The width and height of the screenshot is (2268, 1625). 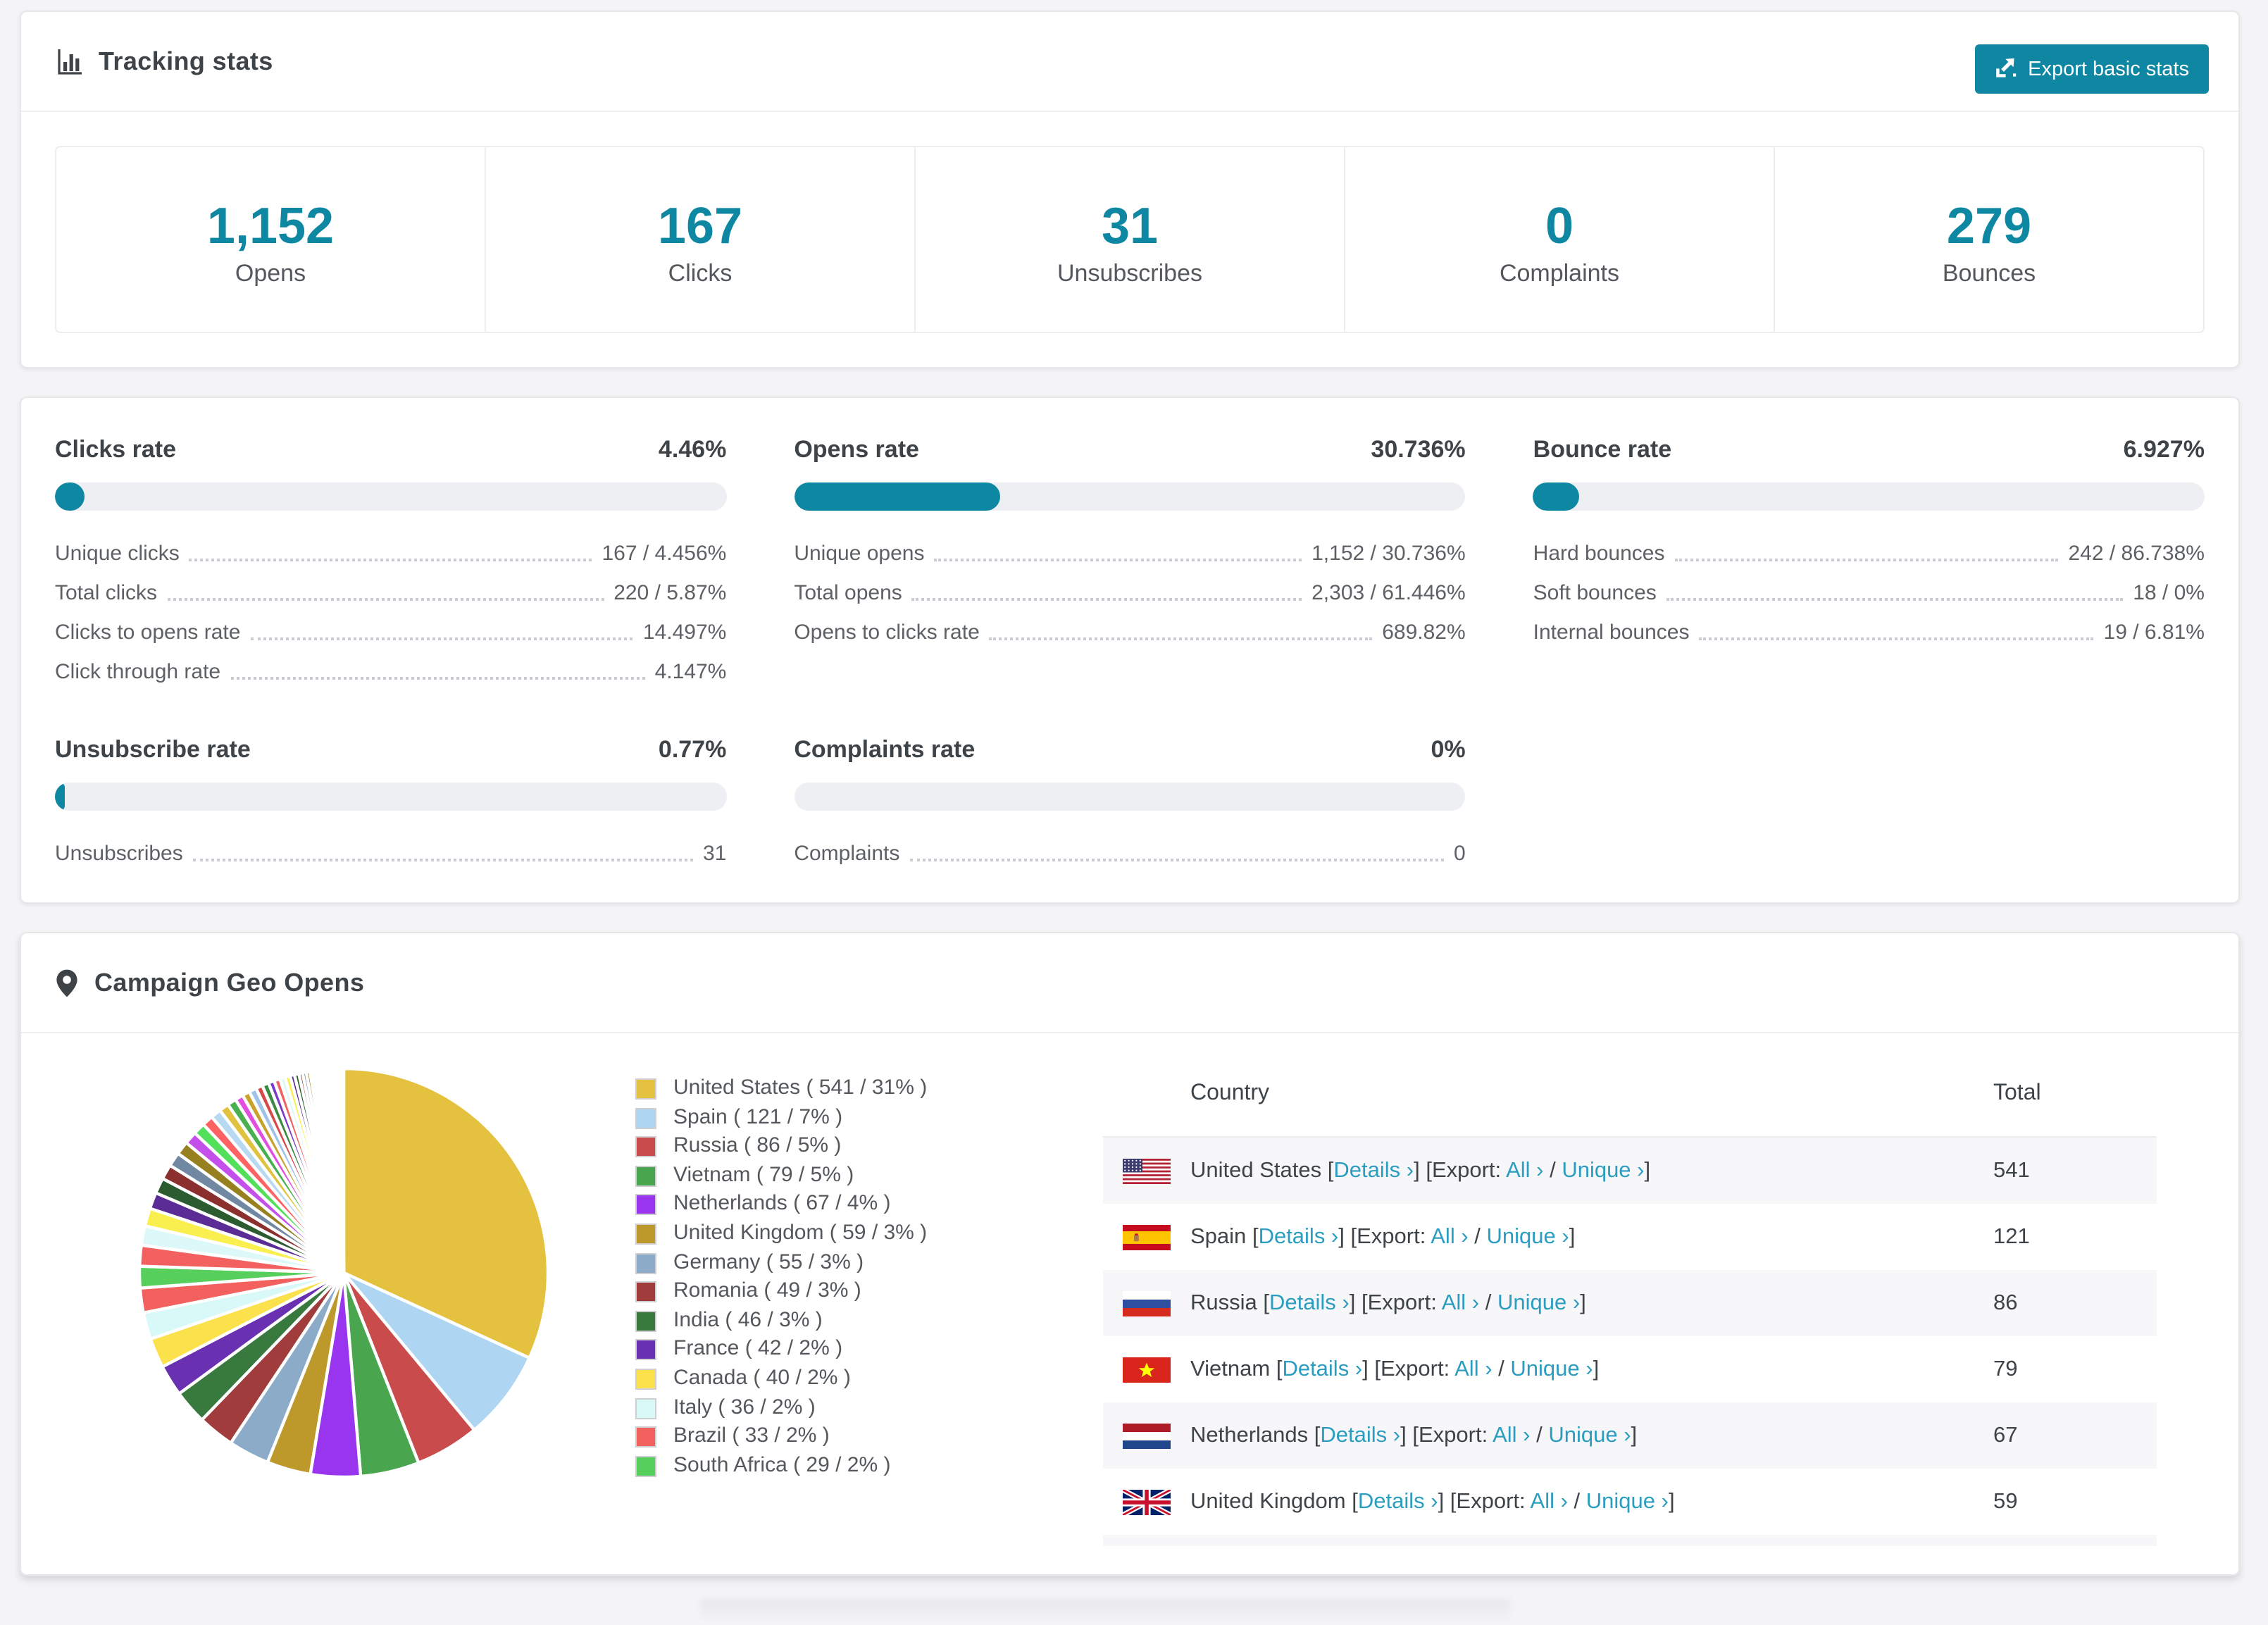 I want to click on legend-label: Canada ( 40 / 2% ), so click(x=762, y=1377).